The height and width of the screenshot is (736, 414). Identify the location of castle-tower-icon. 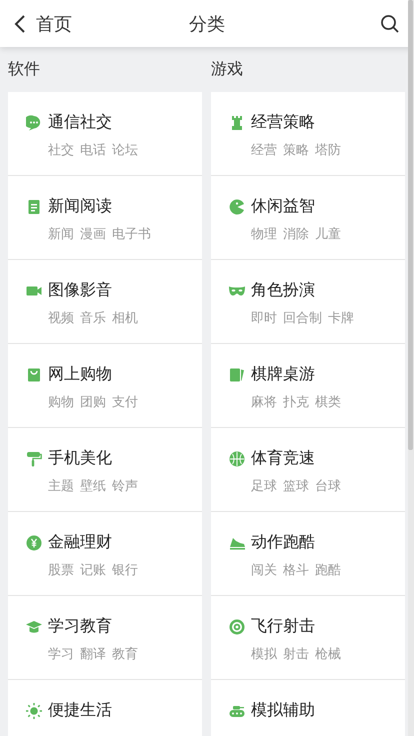
(237, 122).